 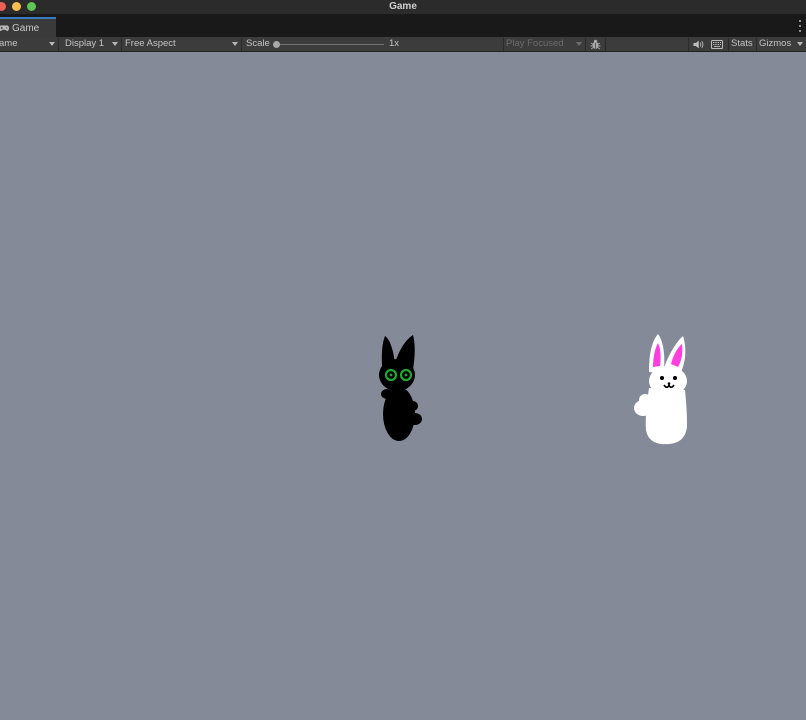 I want to click on window-title: Game, so click(x=403, y=6).